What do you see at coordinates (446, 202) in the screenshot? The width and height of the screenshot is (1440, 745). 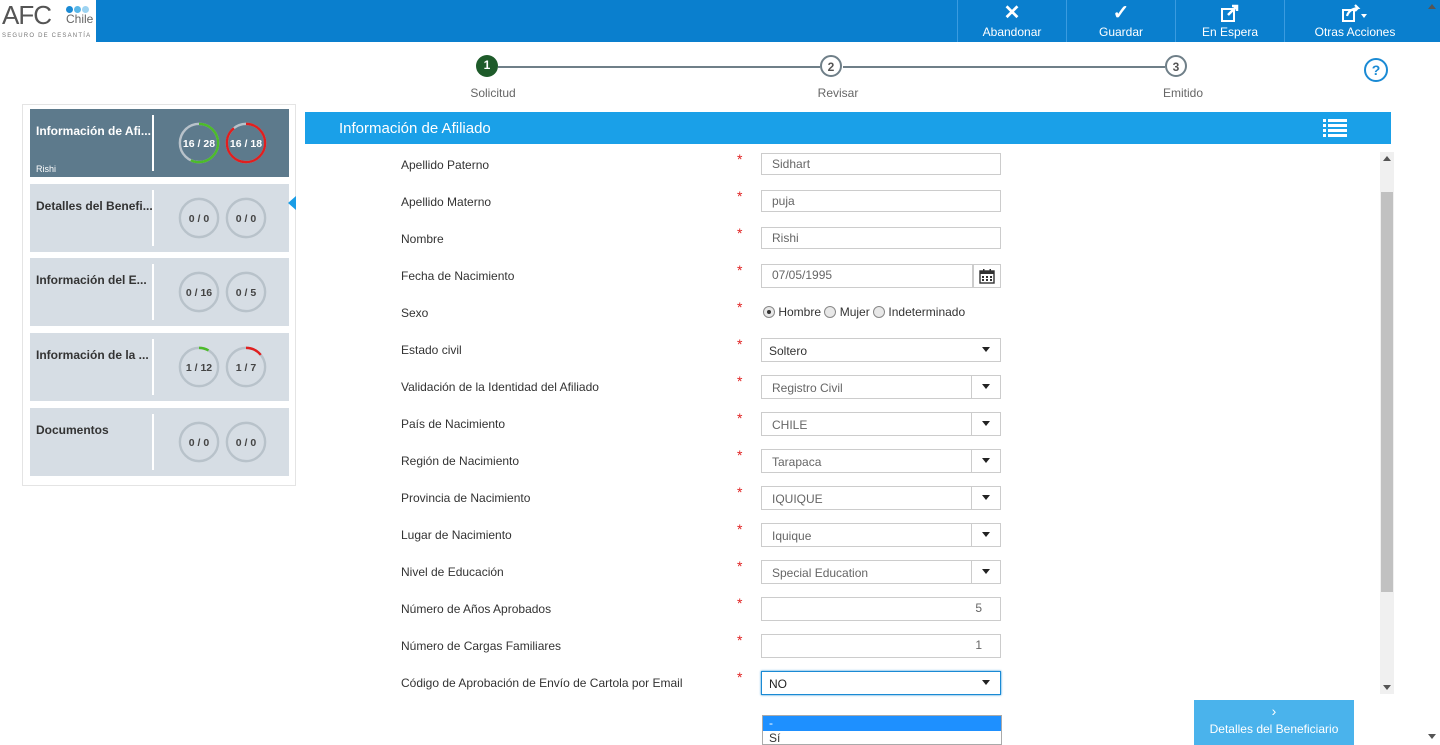 I see `apellido-materno-label: Apellido Materno` at bounding box center [446, 202].